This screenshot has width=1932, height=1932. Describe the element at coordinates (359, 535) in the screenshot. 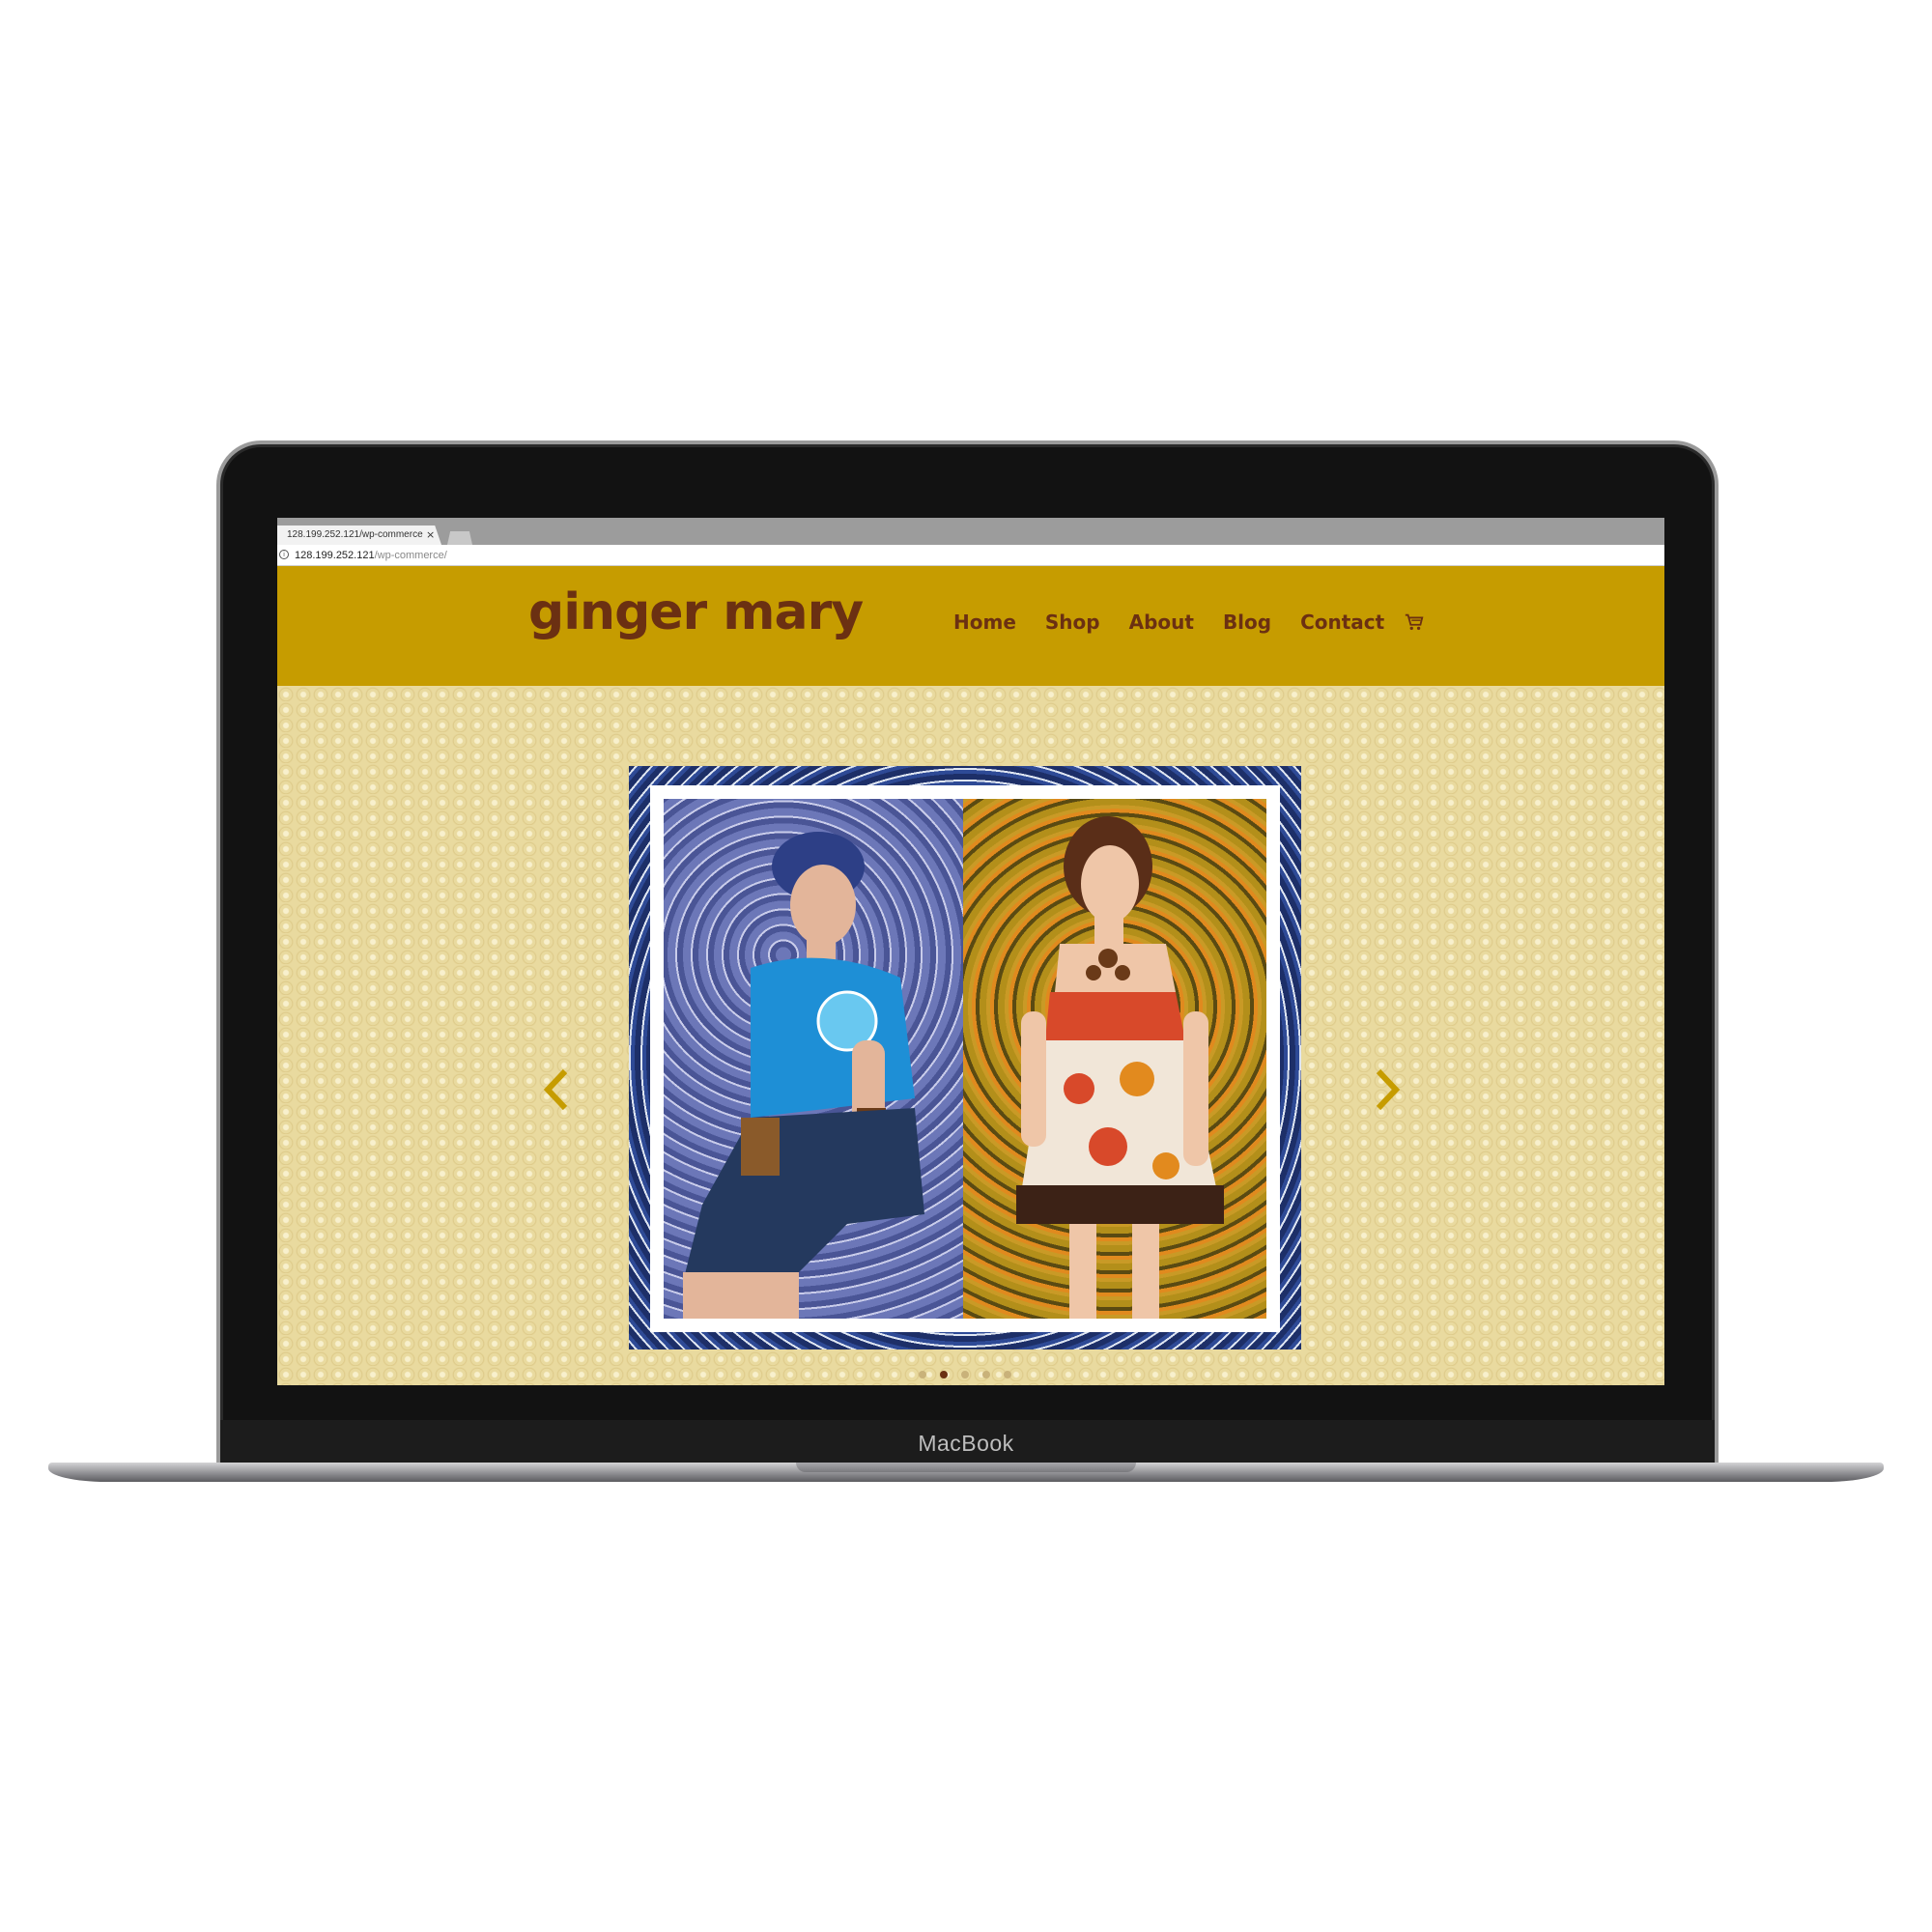

I see `browser-tab: 128.199.252.121/wp-commerce` at that location.